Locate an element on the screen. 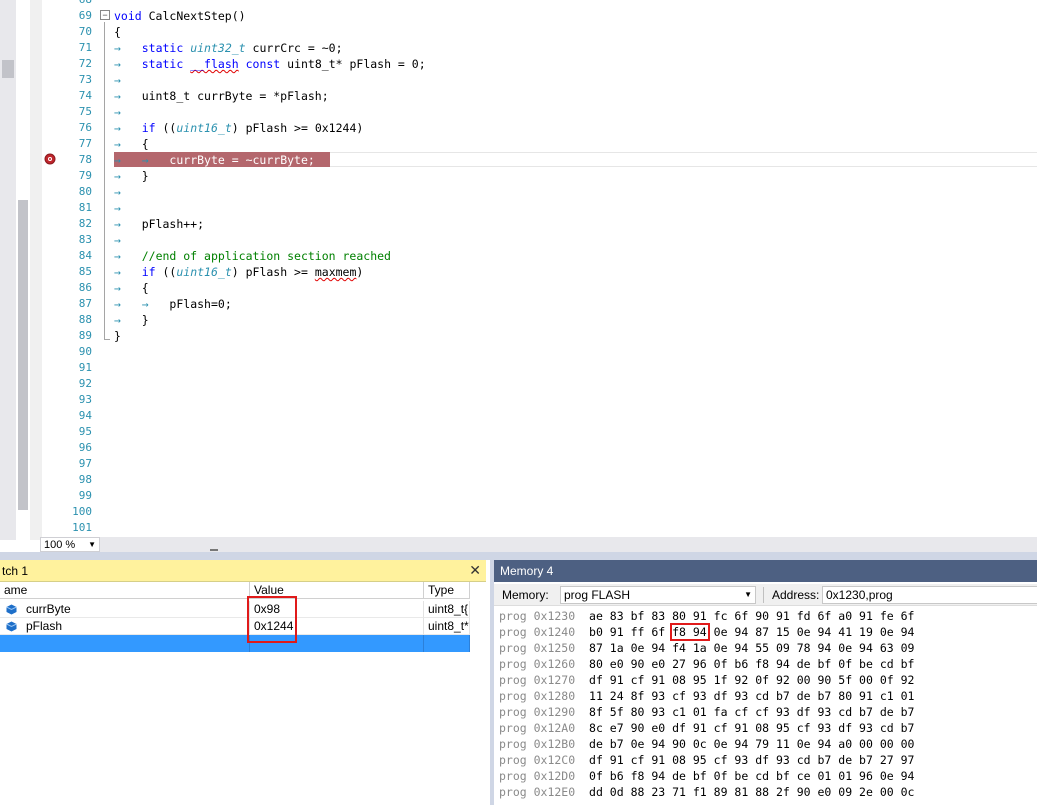 The height and width of the screenshot is (805, 1037). code-line: } is located at coordinates (117, 336).